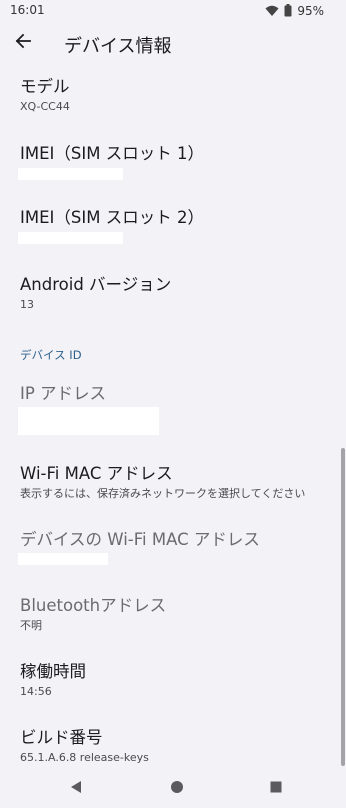 The height and width of the screenshot is (808, 346). I want to click on model-title: モデル, so click(45, 86).